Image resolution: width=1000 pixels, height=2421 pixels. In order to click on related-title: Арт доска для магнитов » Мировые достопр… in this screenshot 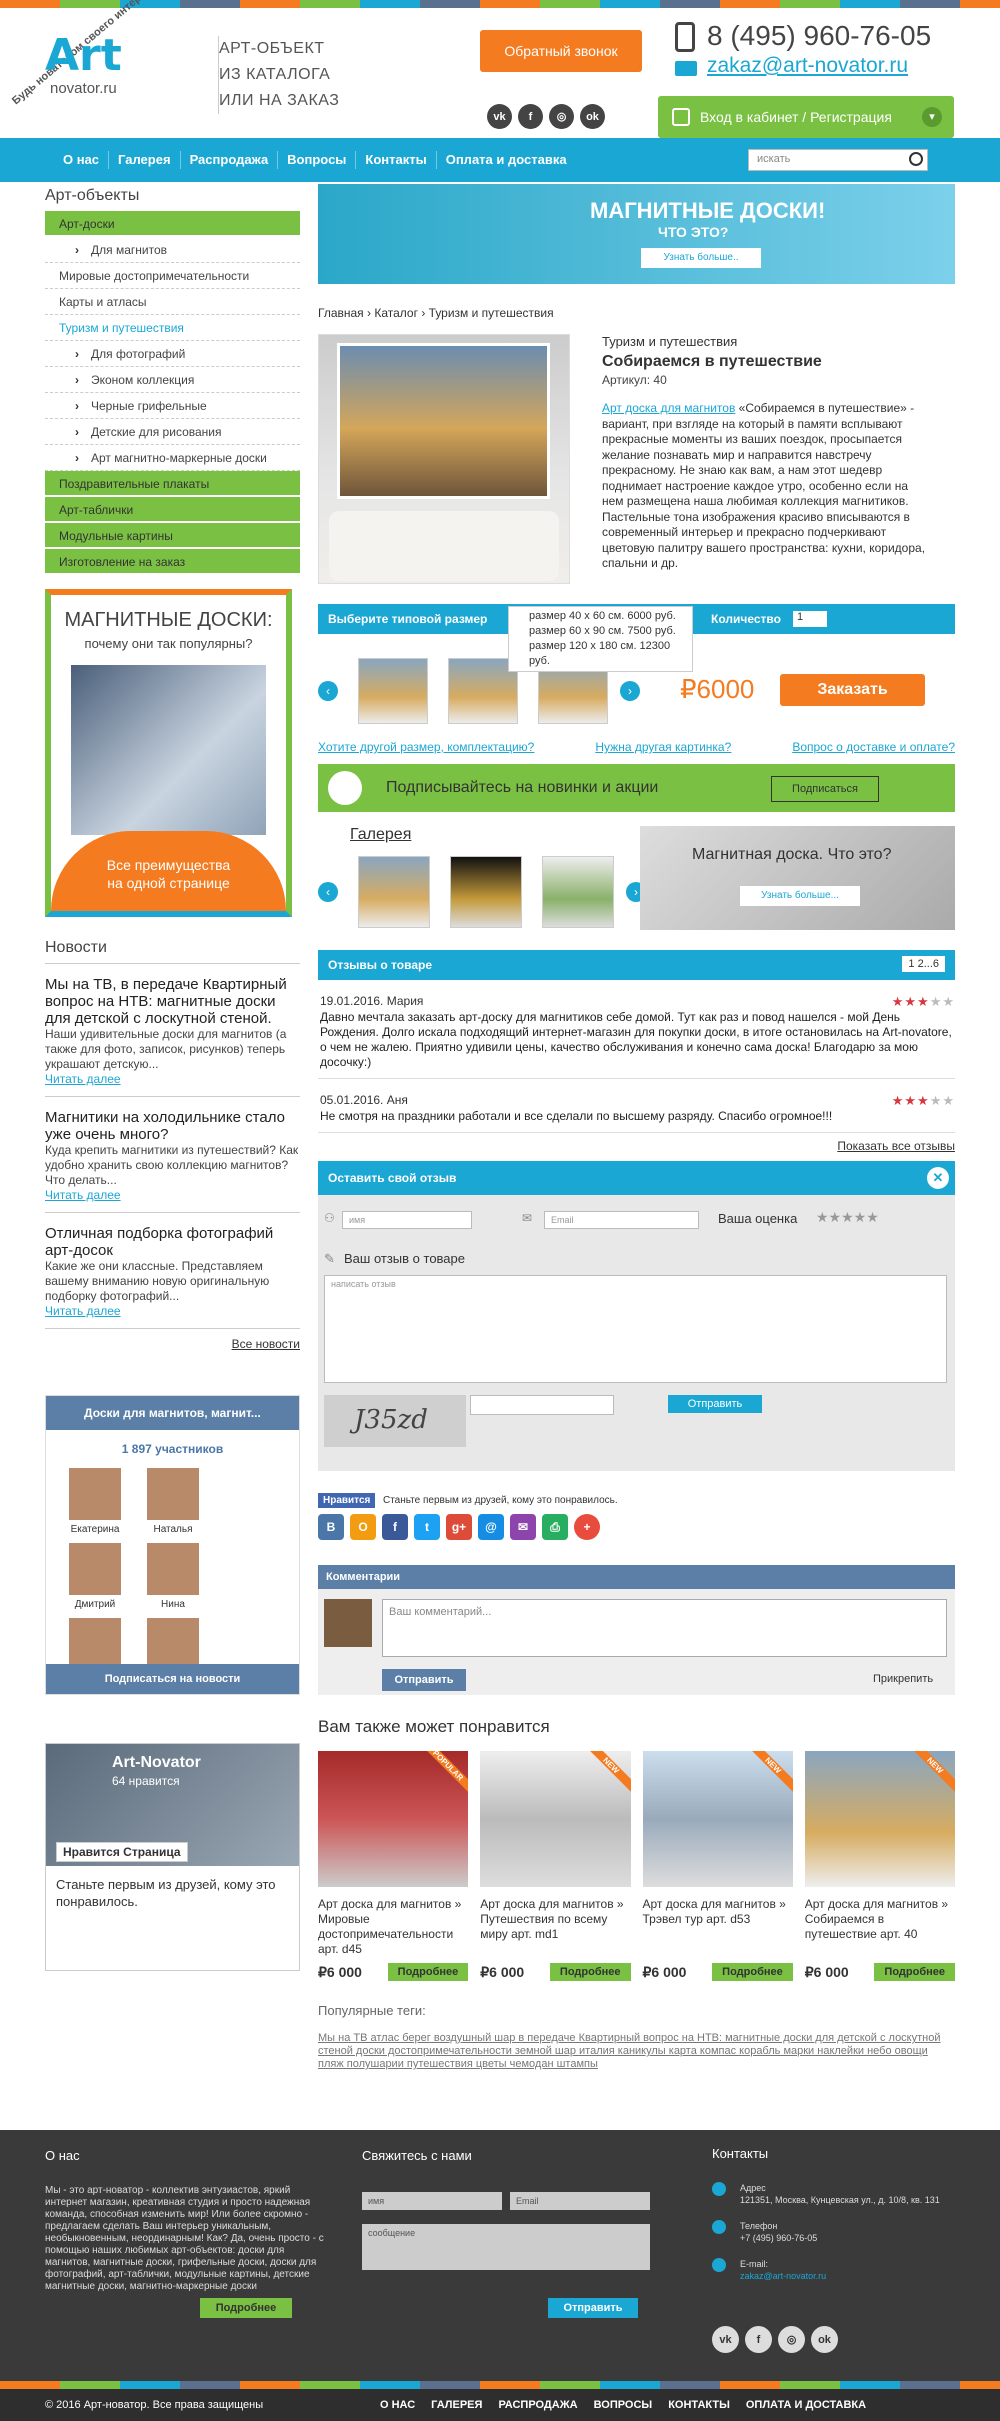, I will do `click(393, 1927)`.